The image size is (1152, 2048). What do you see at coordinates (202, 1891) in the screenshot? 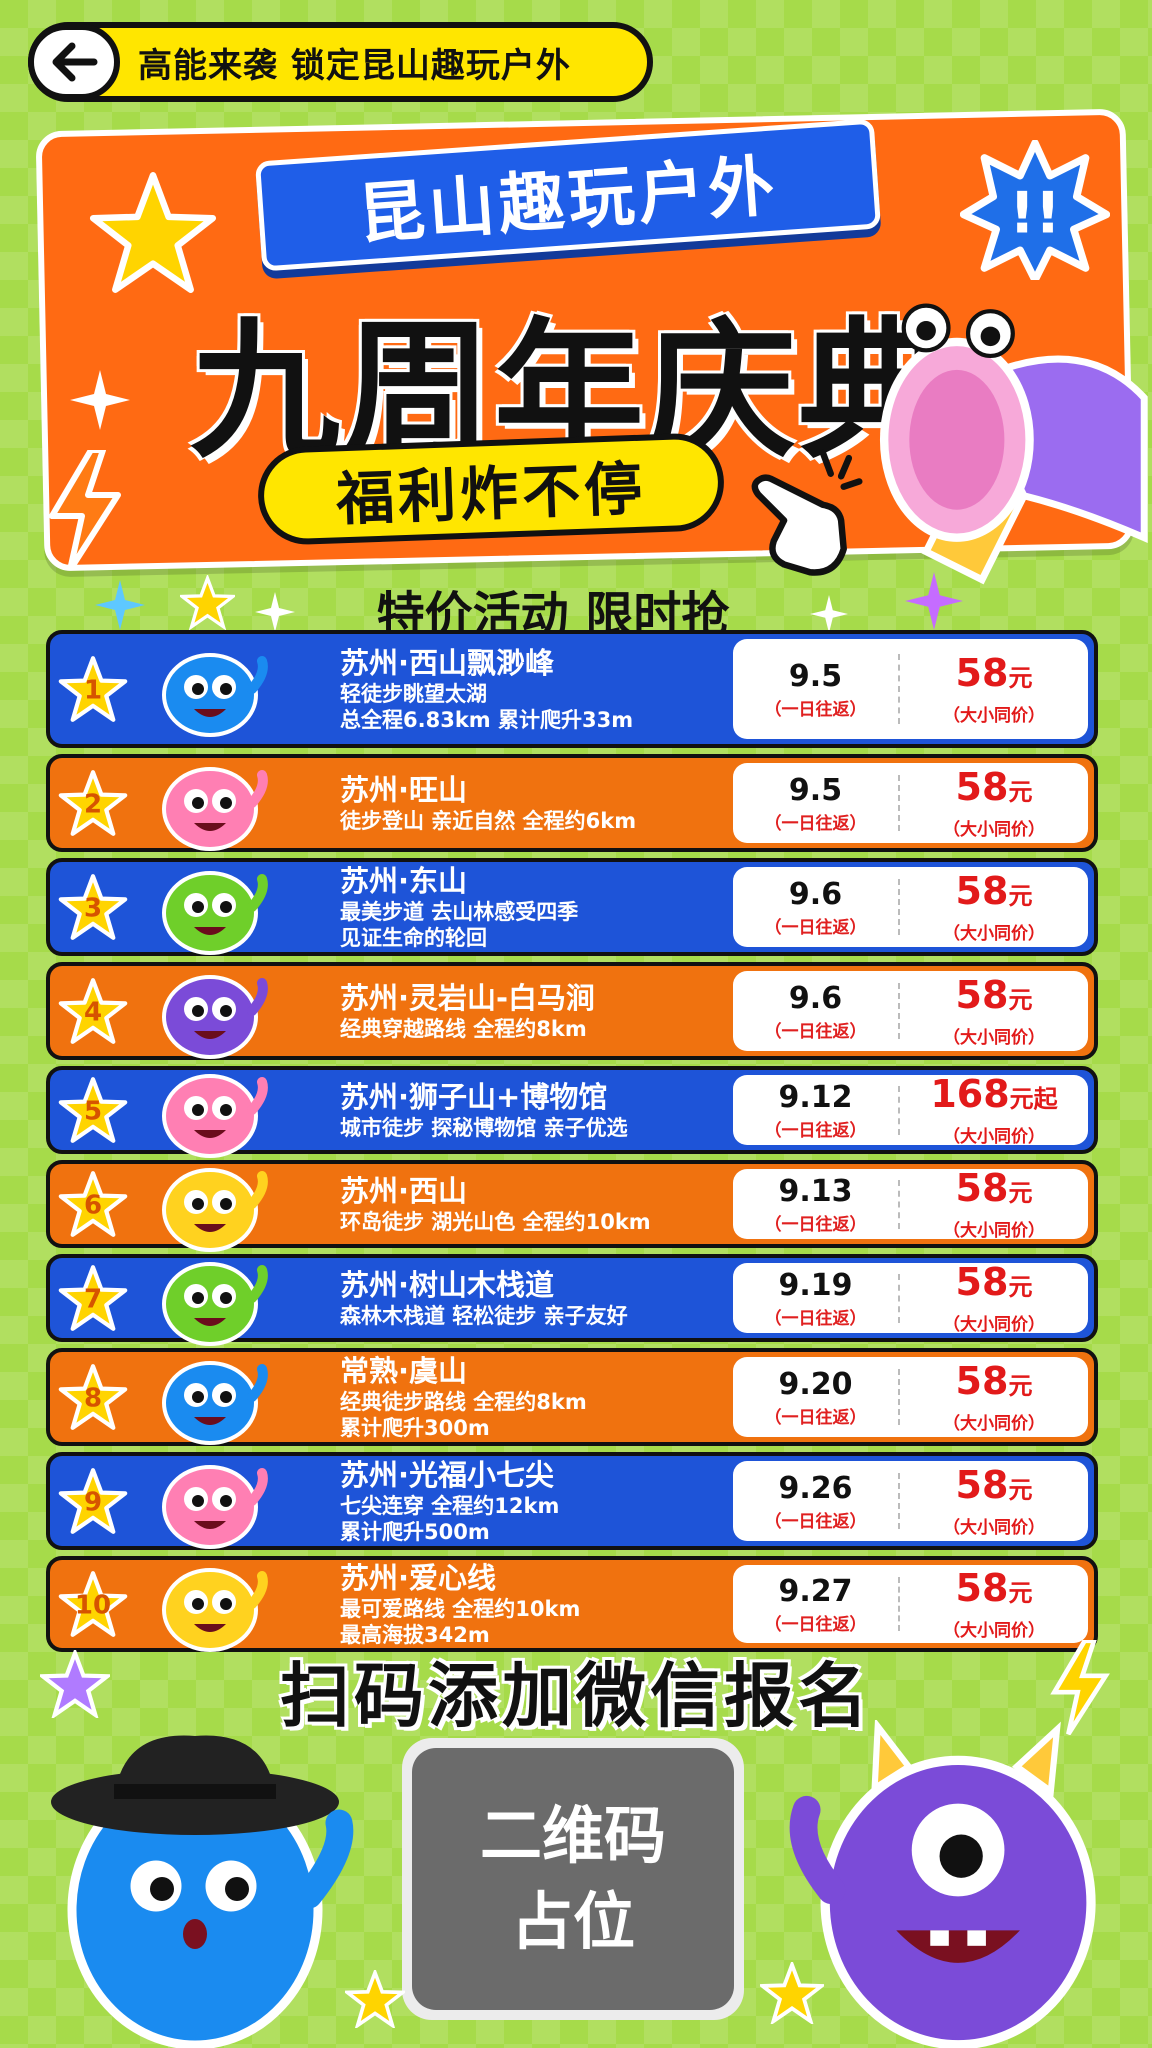
I see `blue-monster-mascot-icon` at bounding box center [202, 1891].